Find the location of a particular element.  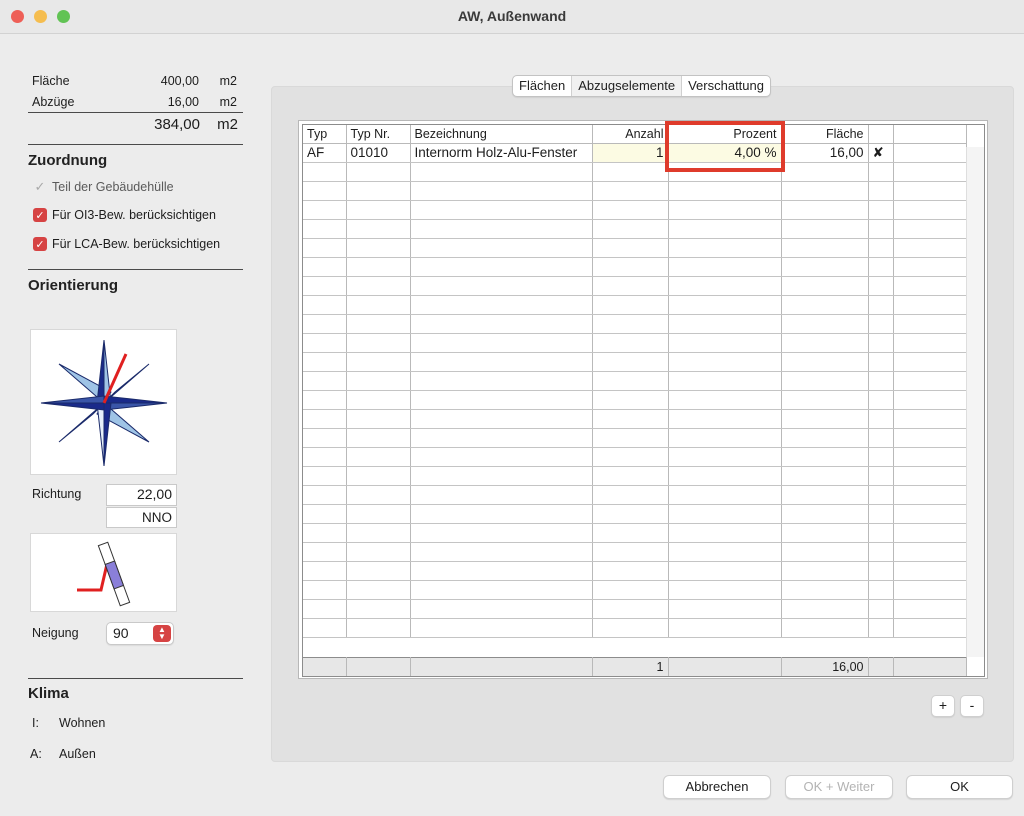

tab-verschattung: Verschattung is located at coordinates (726, 86).